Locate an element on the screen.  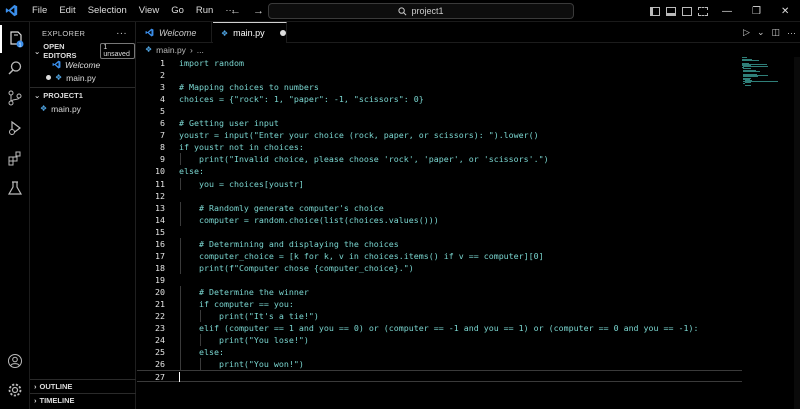
files-icon: 1 is located at coordinates (15, 39).